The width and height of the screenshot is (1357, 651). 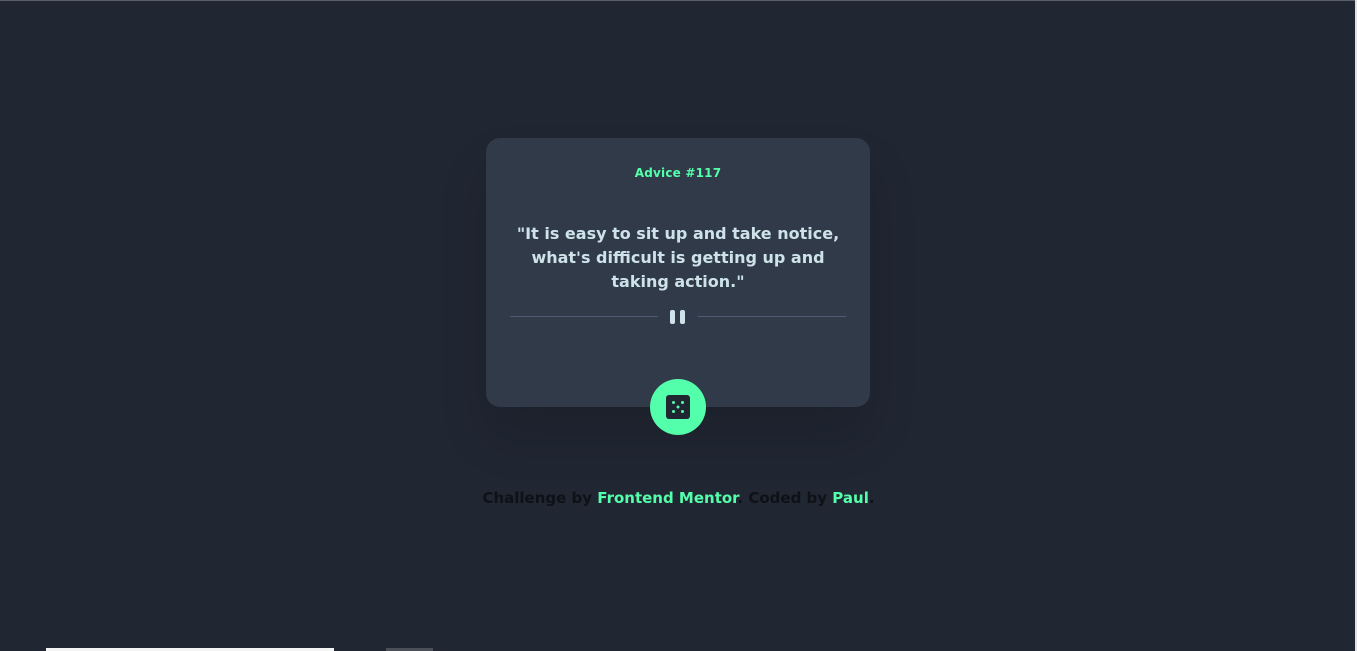 I want to click on author-link: Paul, so click(x=850, y=498).